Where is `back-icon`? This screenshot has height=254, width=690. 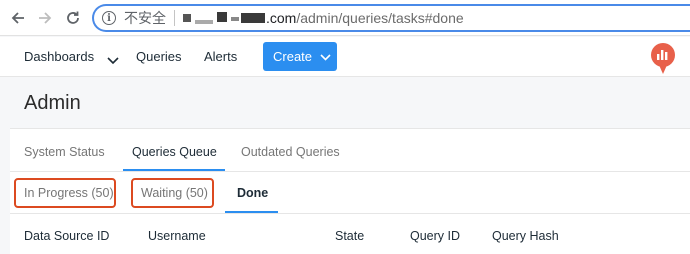 back-icon is located at coordinates (18, 18).